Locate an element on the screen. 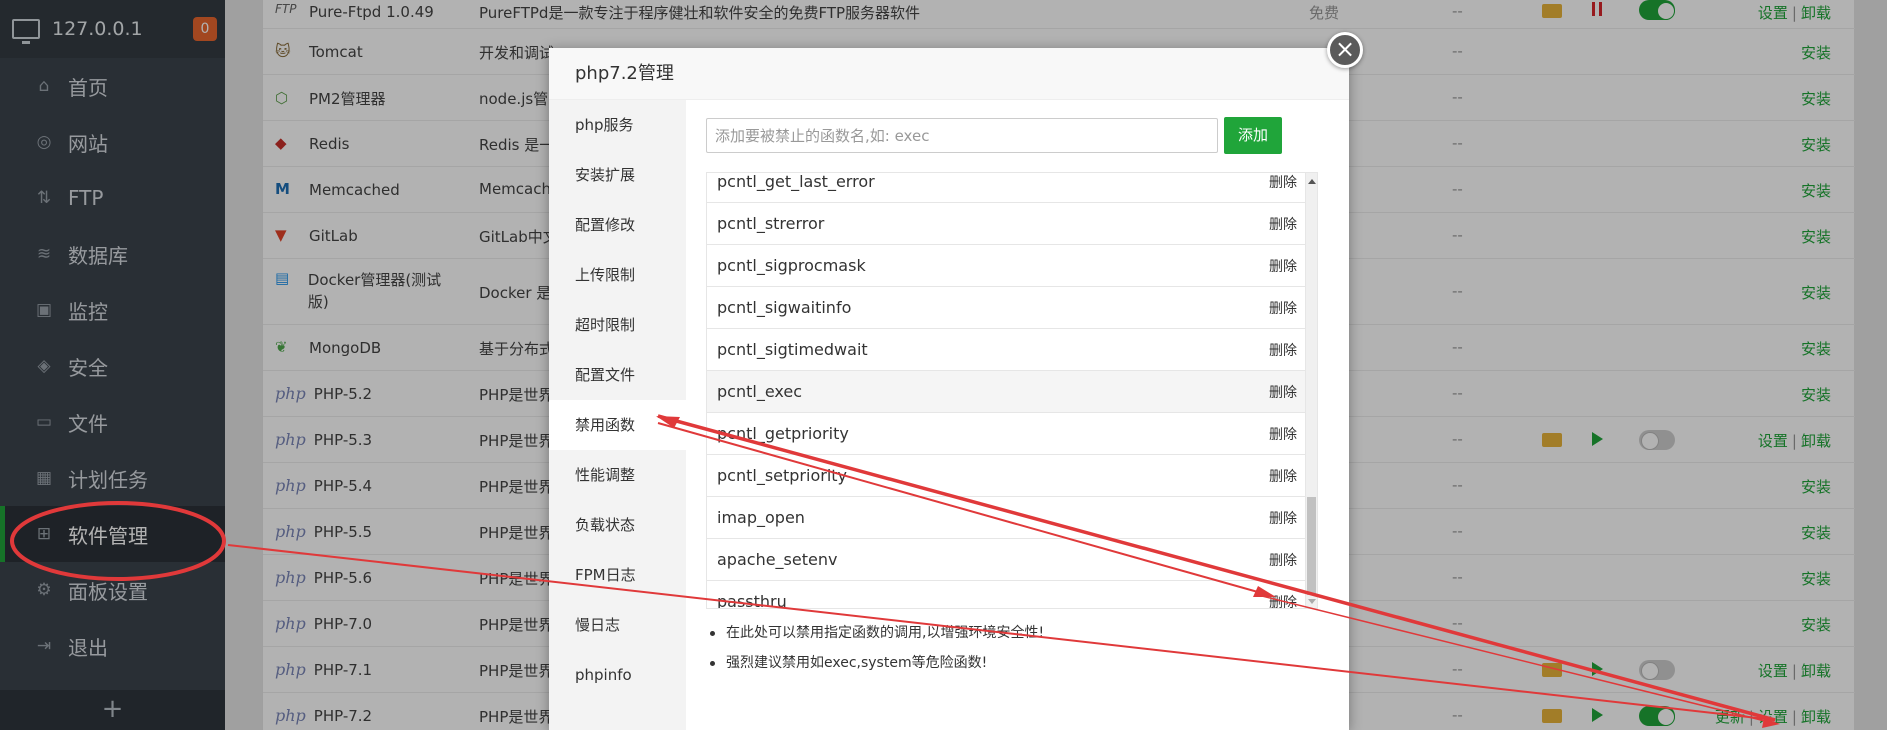  menu-item-slow-log: 慢日志 is located at coordinates (617, 625).